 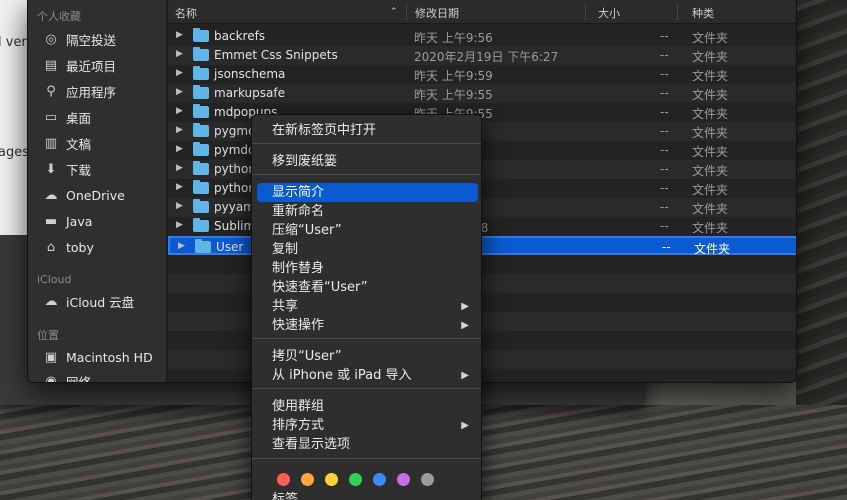 What do you see at coordinates (276, 55) in the screenshot?
I see `file-name: Emmet Css Snippets` at bounding box center [276, 55].